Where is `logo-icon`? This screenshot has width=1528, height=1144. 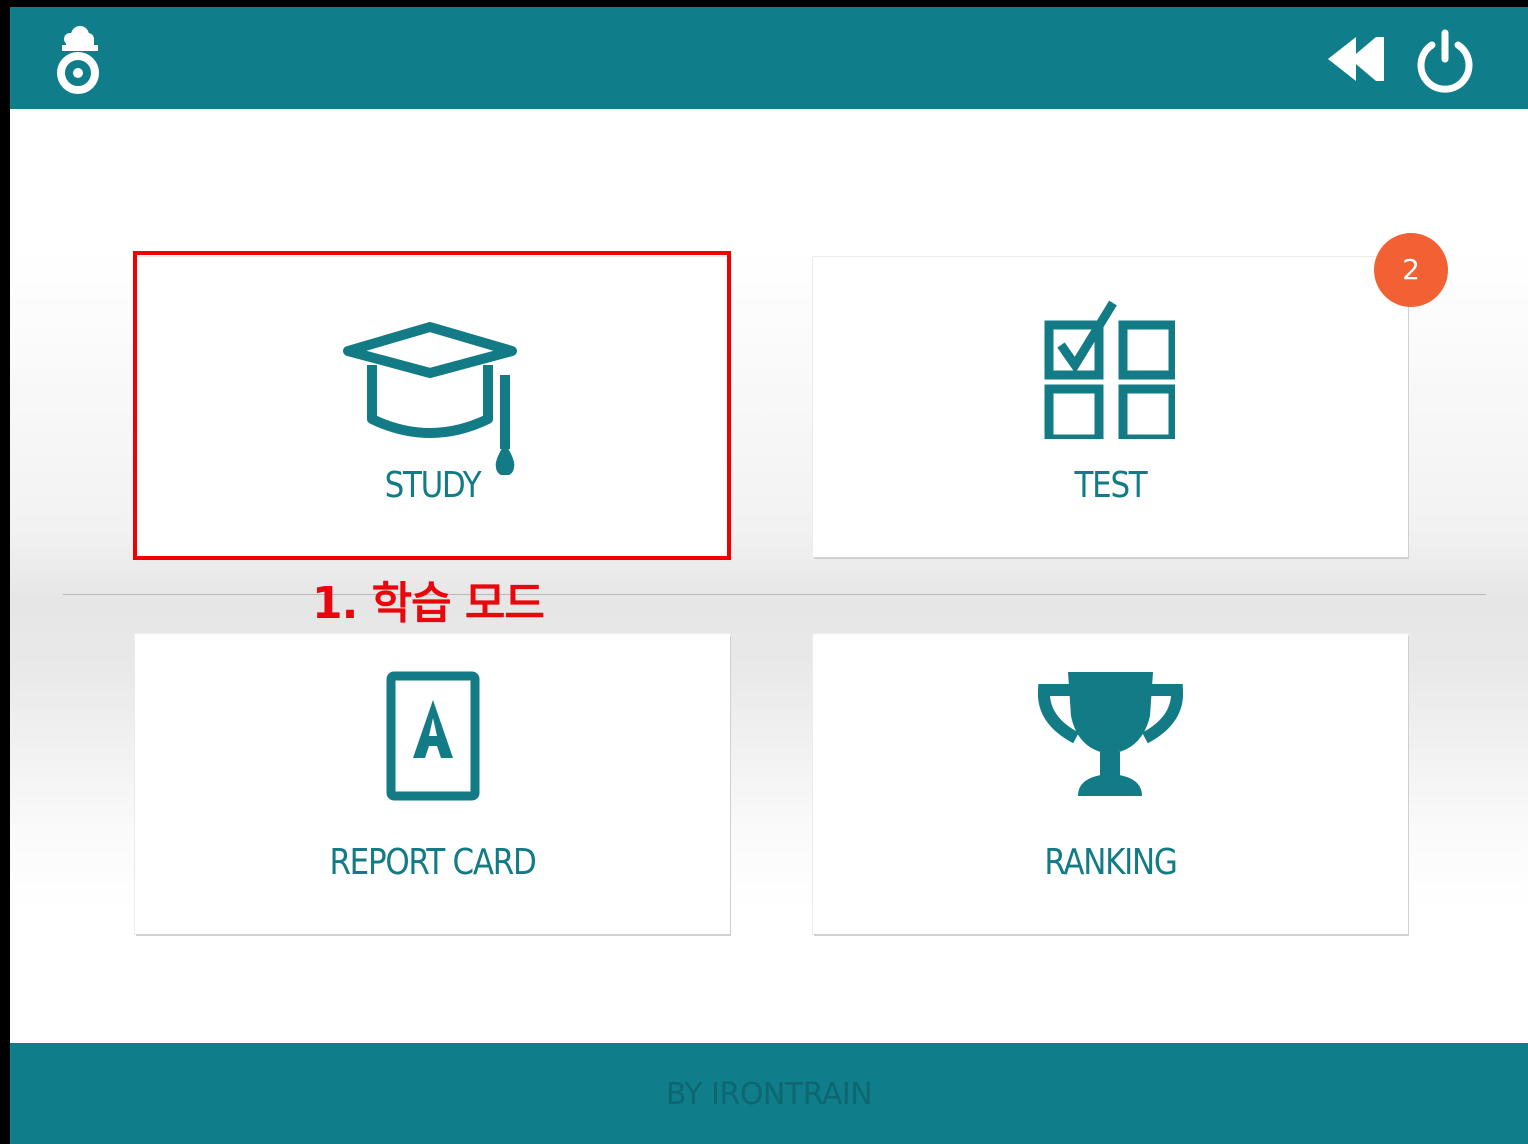 logo-icon is located at coordinates (78, 60).